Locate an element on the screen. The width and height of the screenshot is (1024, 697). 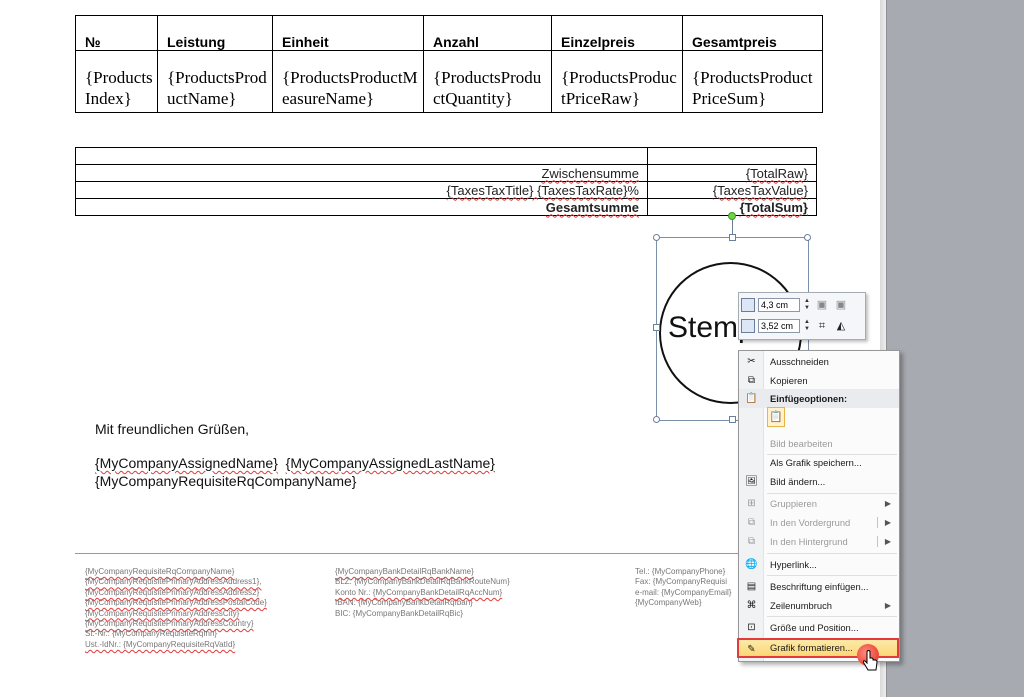
totals-empty-row is located at coordinates (446, 156).